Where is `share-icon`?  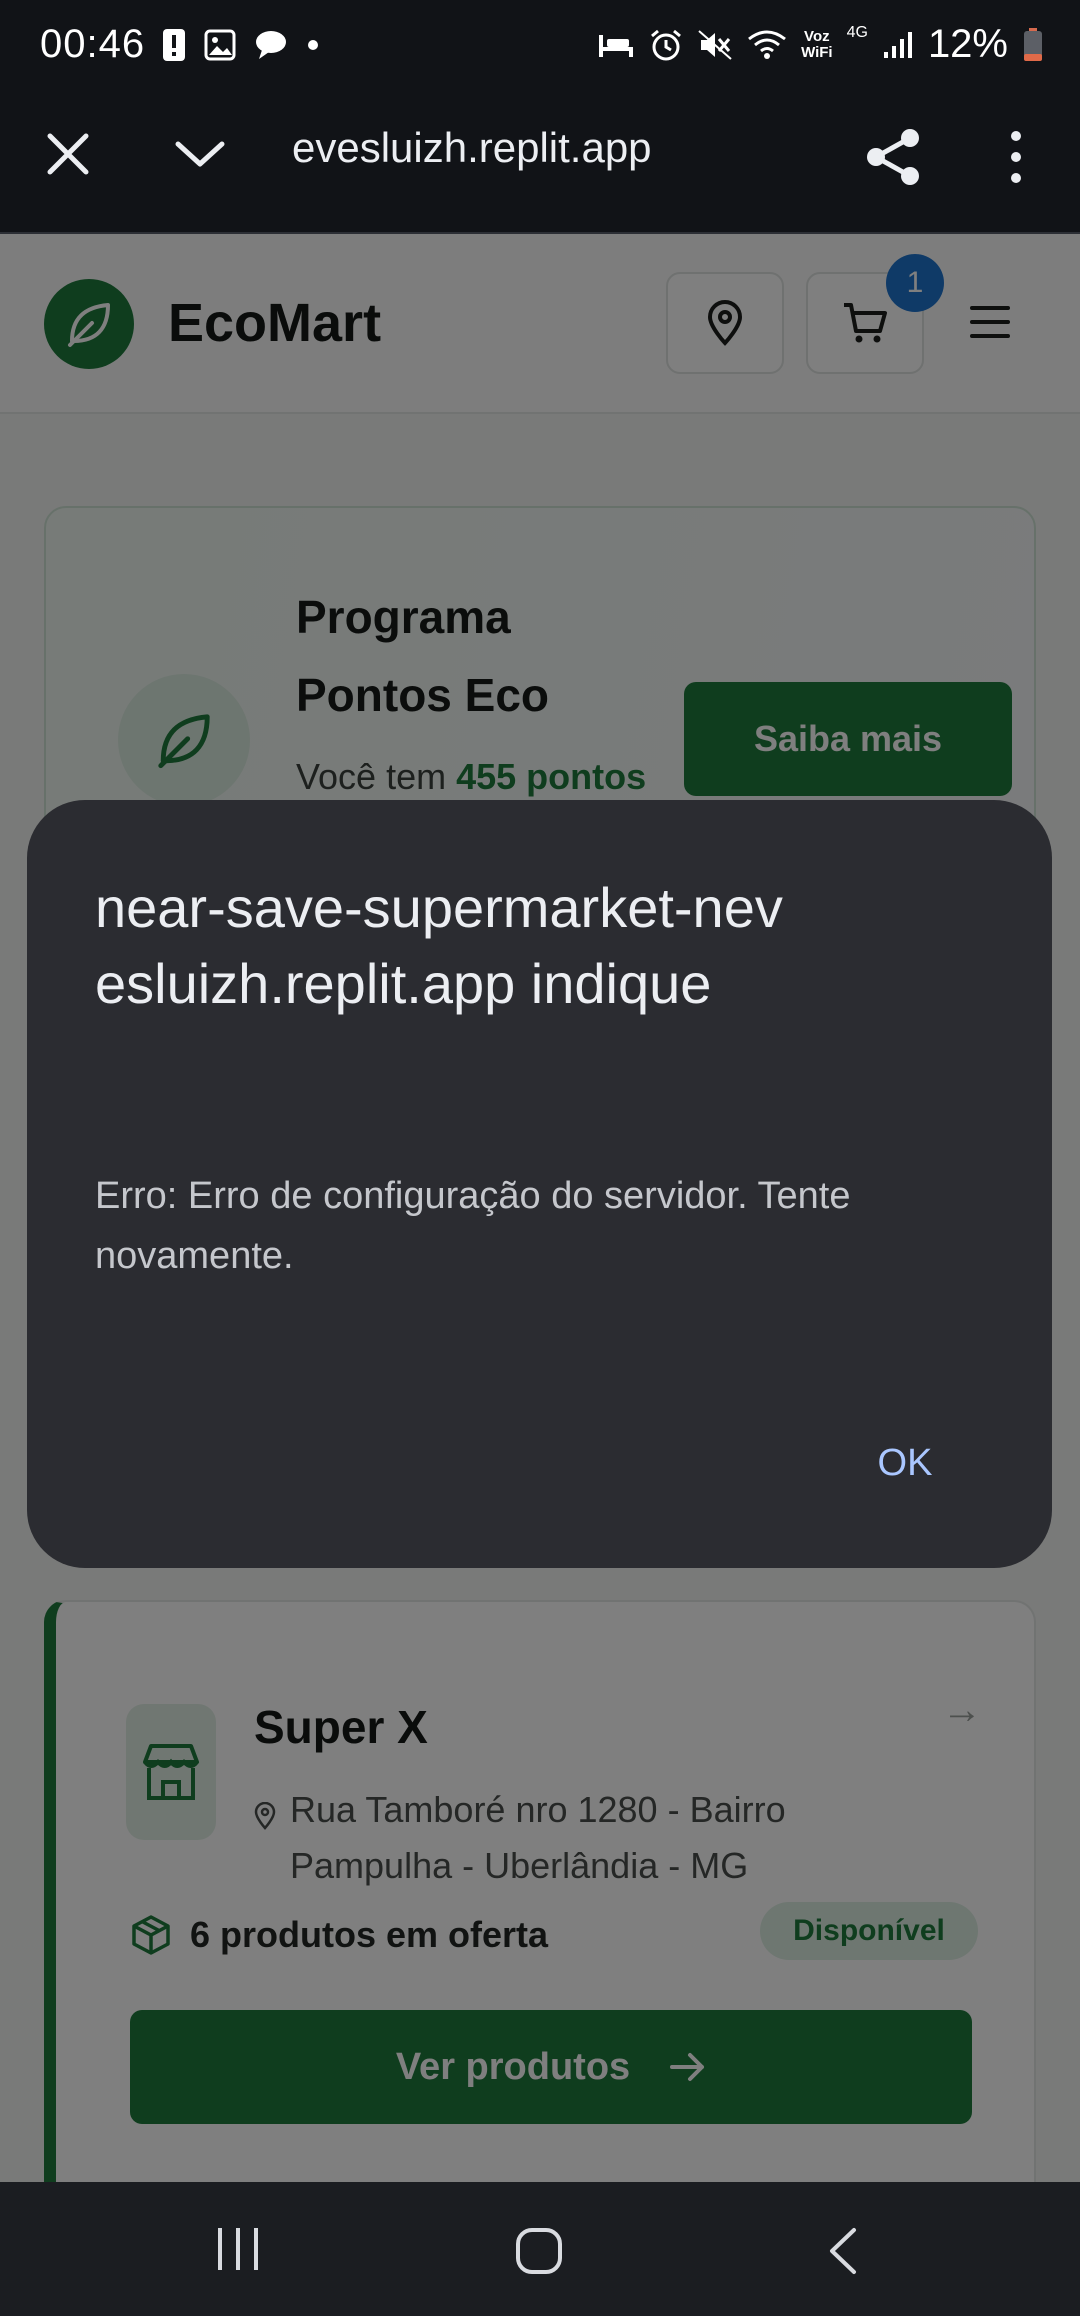 share-icon is located at coordinates (893, 157).